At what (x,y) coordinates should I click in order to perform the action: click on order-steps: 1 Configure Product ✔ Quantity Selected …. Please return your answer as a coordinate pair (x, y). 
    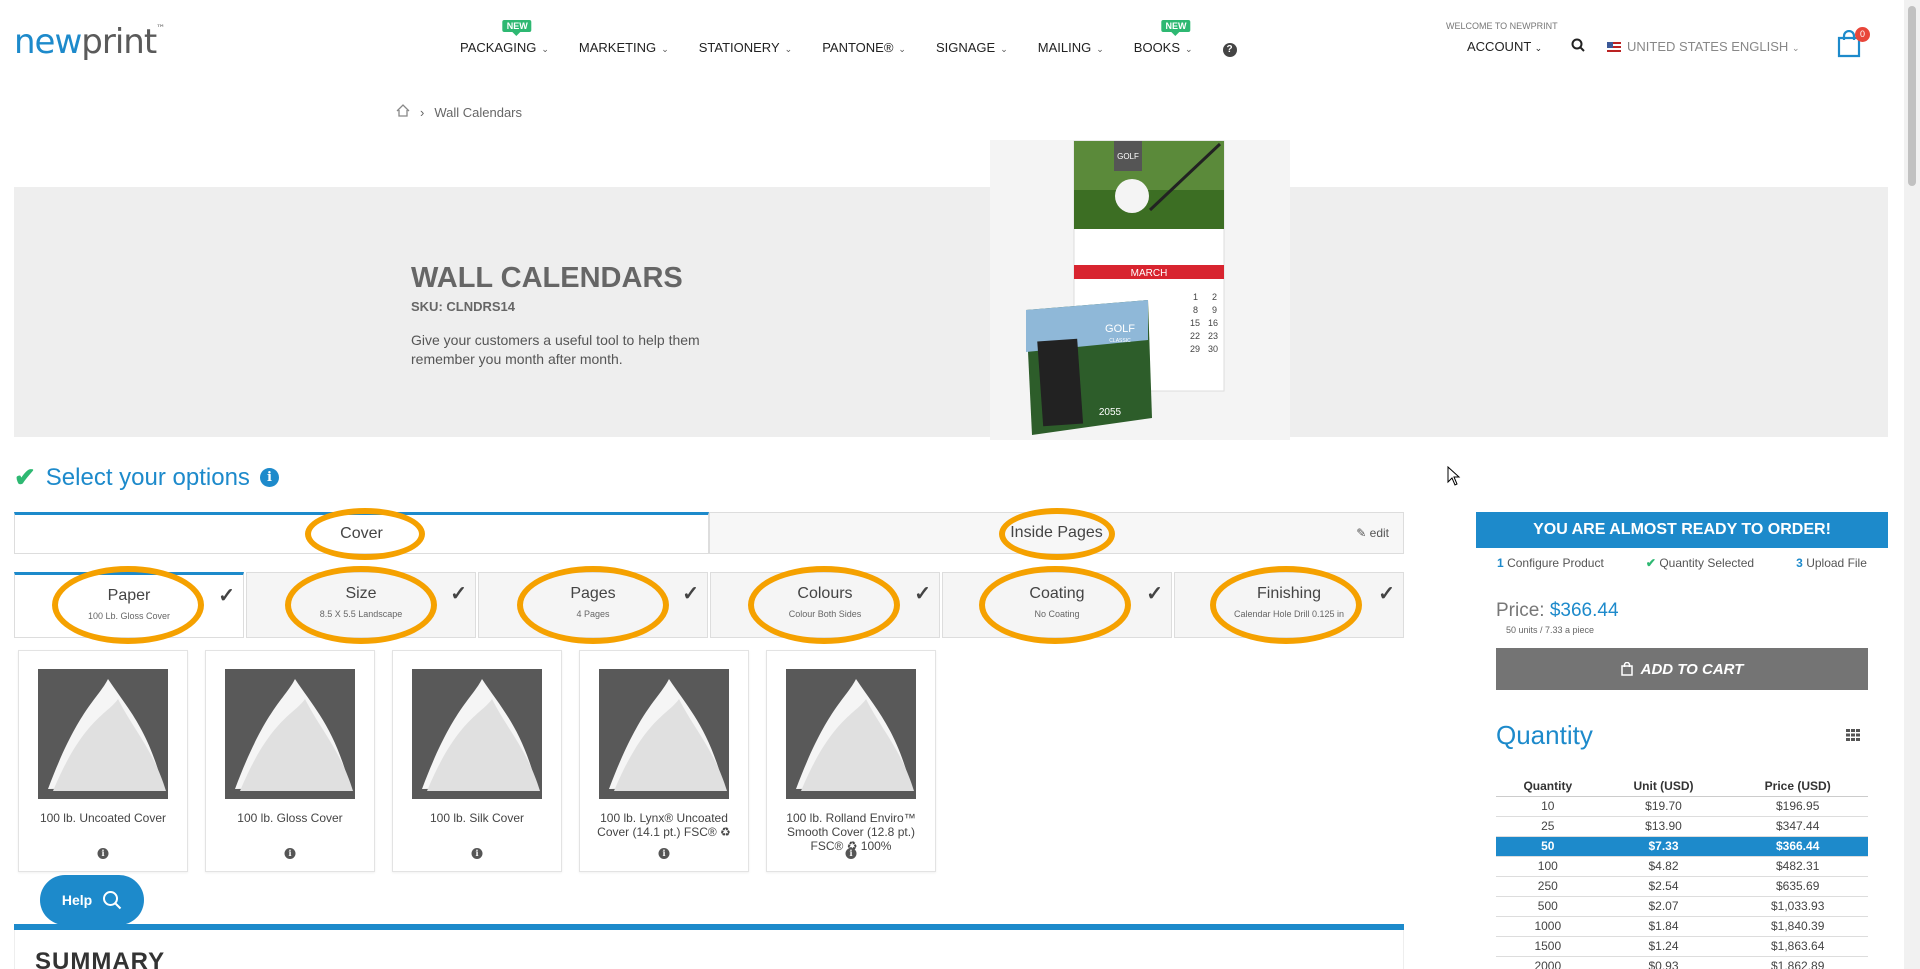
    Looking at the image, I should click on (1682, 563).